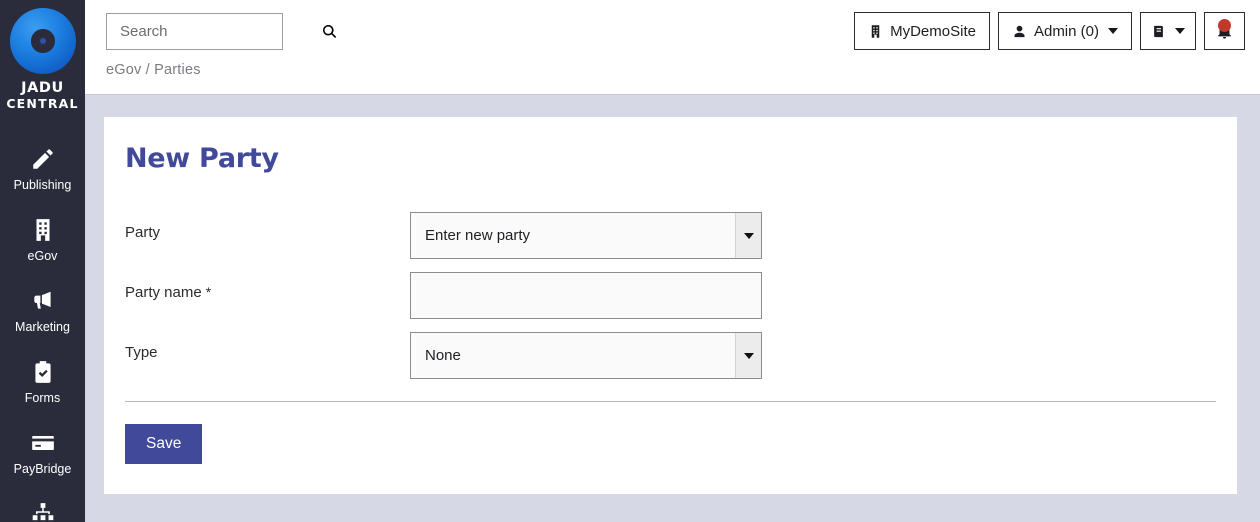 The height and width of the screenshot is (522, 1260). What do you see at coordinates (42, 398) in the screenshot?
I see `sidebar-item-label: Forms` at bounding box center [42, 398].